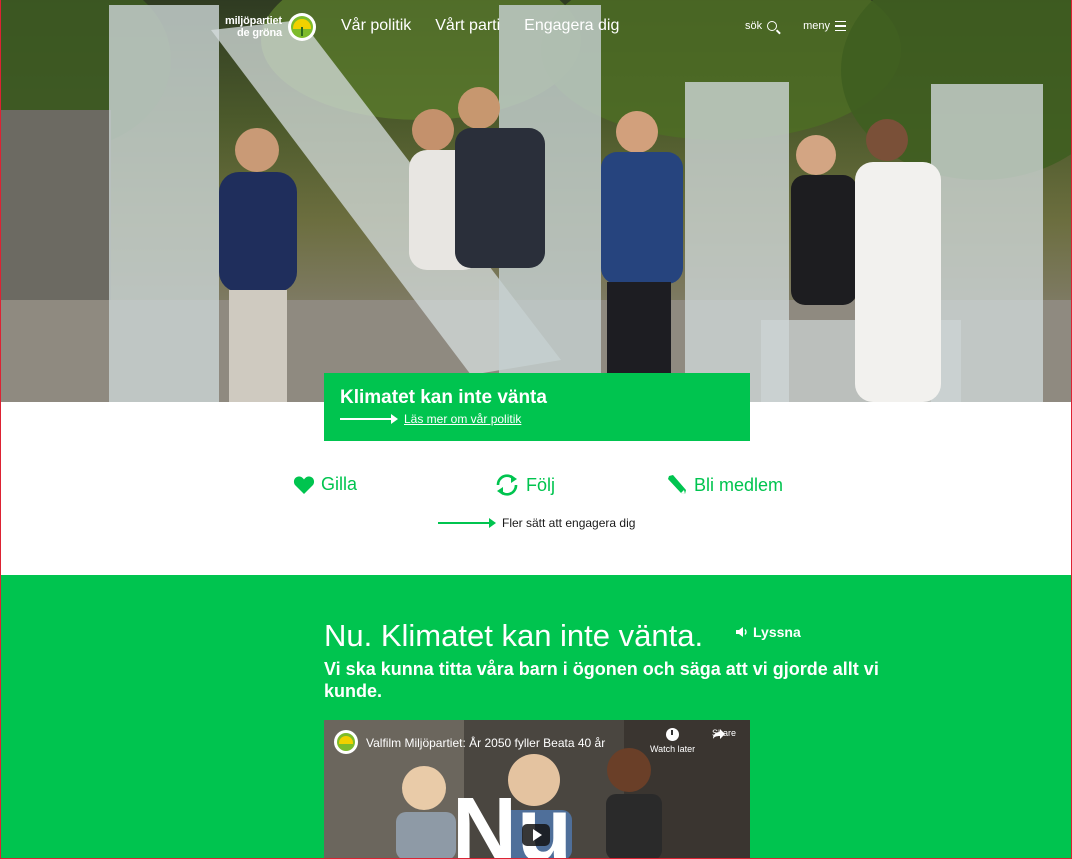  I want to click on listen-label: Lyssna, so click(777, 632).